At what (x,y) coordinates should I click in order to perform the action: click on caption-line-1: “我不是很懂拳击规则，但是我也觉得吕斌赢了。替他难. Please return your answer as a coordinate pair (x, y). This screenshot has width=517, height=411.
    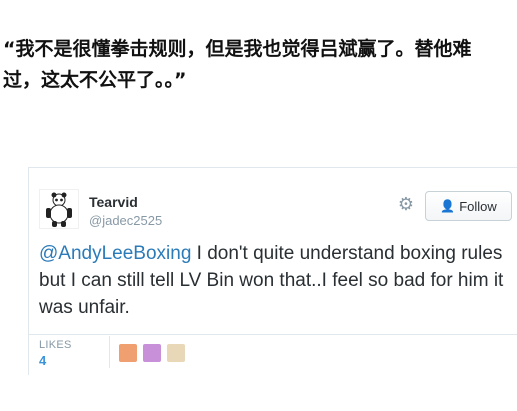
    Looking at the image, I should click on (237, 49).